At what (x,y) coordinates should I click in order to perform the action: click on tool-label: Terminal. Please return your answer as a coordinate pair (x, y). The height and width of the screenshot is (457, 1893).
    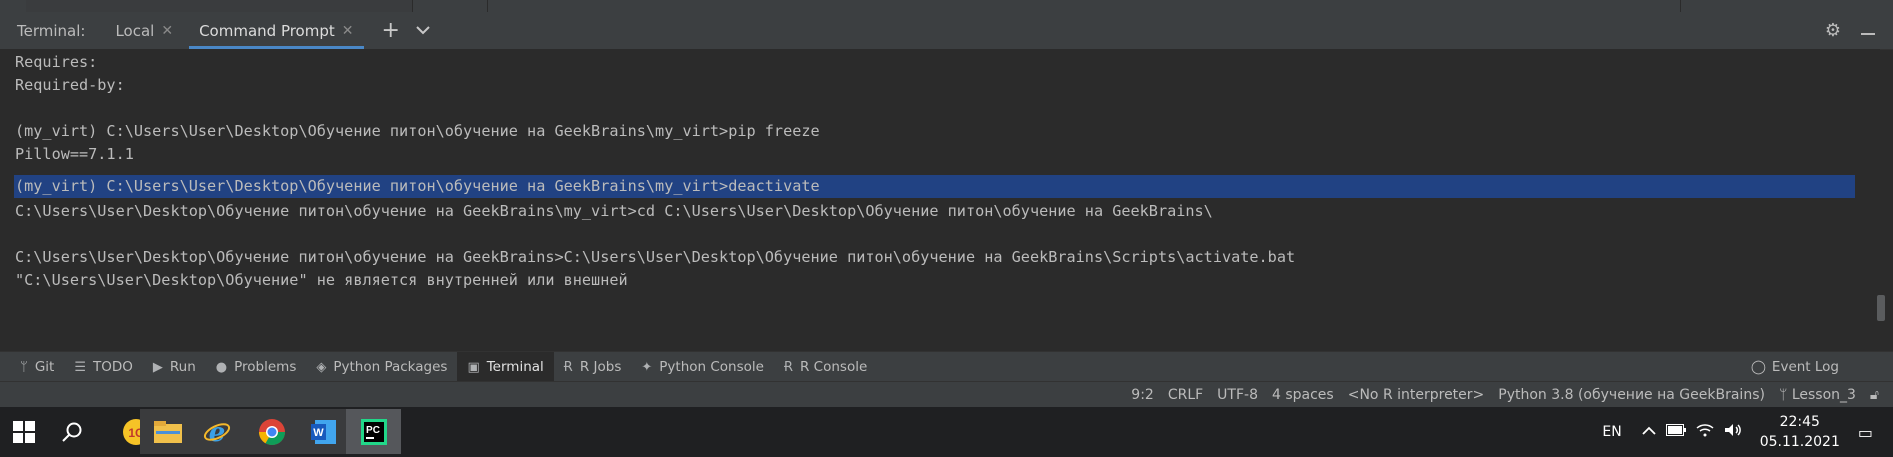
    Looking at the image, I should click on (515, 367).